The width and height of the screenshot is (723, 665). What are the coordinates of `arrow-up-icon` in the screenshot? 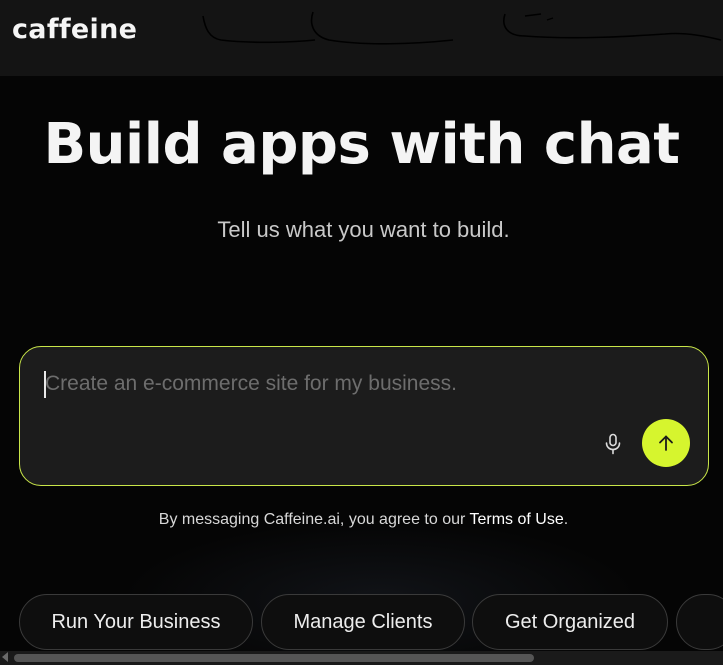 It's located at (666, 443).